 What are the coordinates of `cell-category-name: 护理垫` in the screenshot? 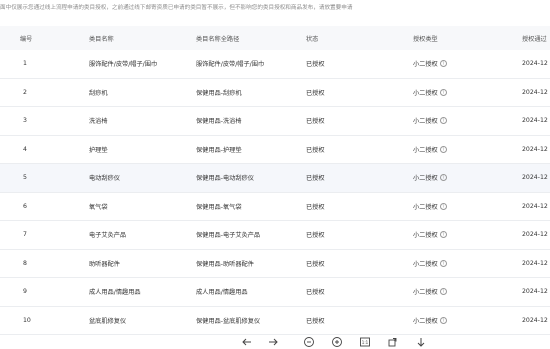 It's located at (98, 150).